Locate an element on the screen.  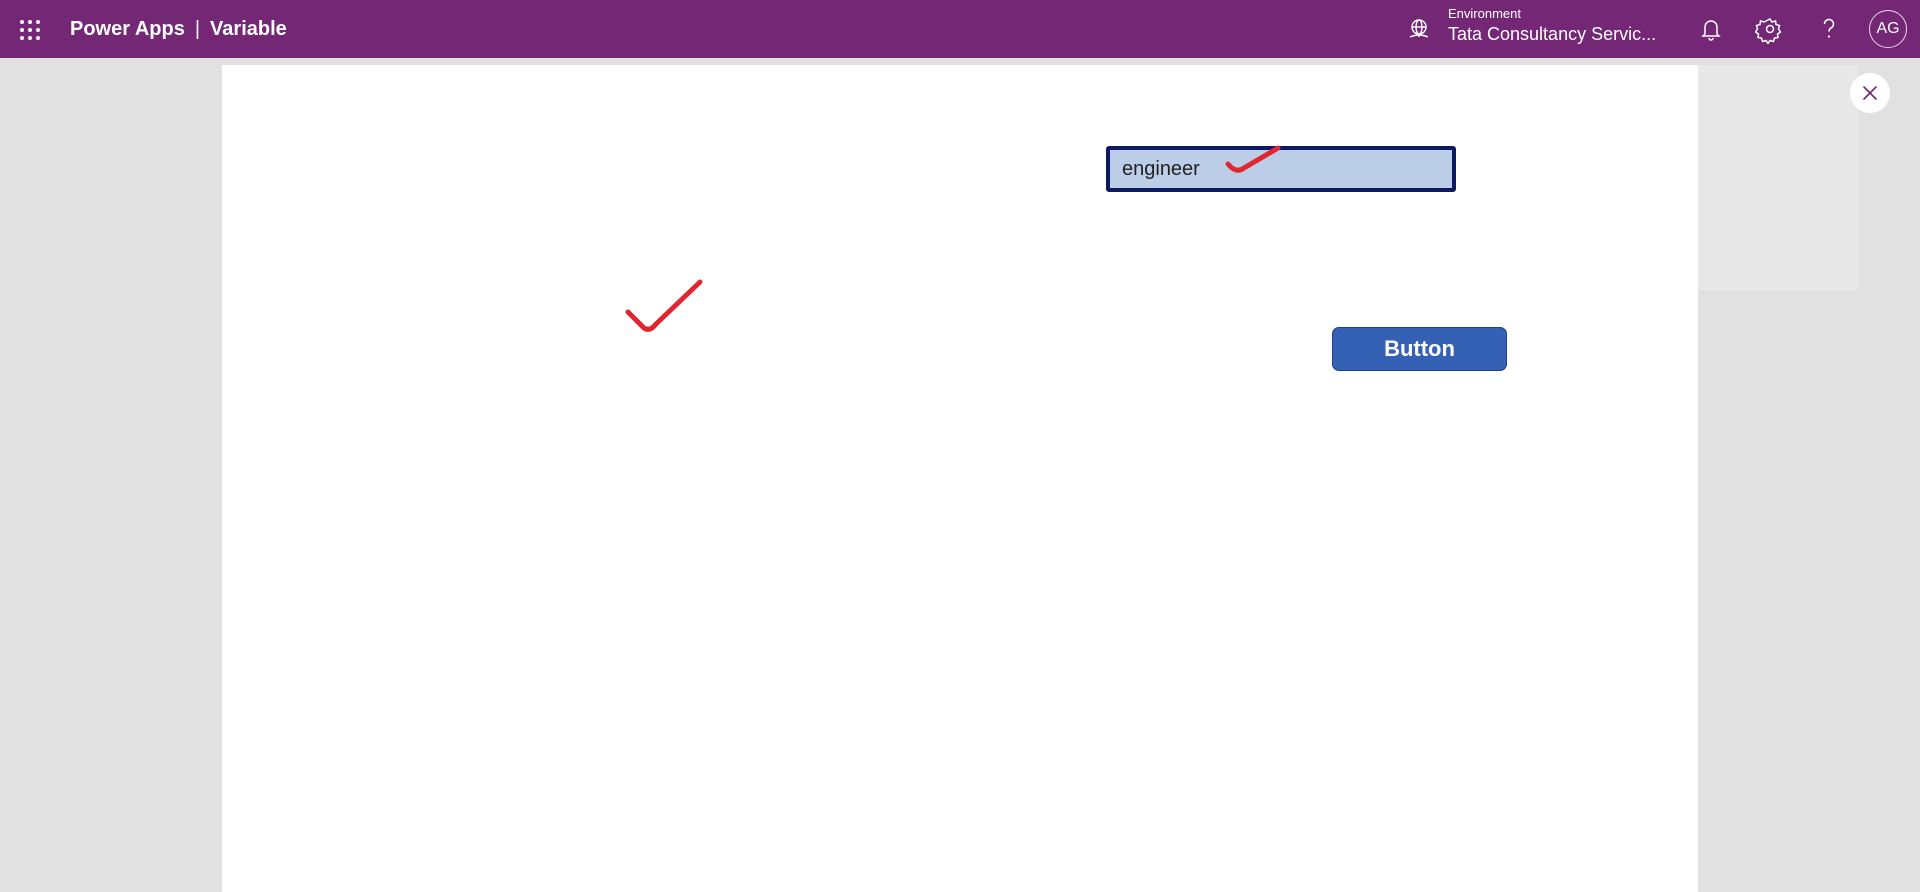
environment-label: Environment is located at coordinates (1484, 13).